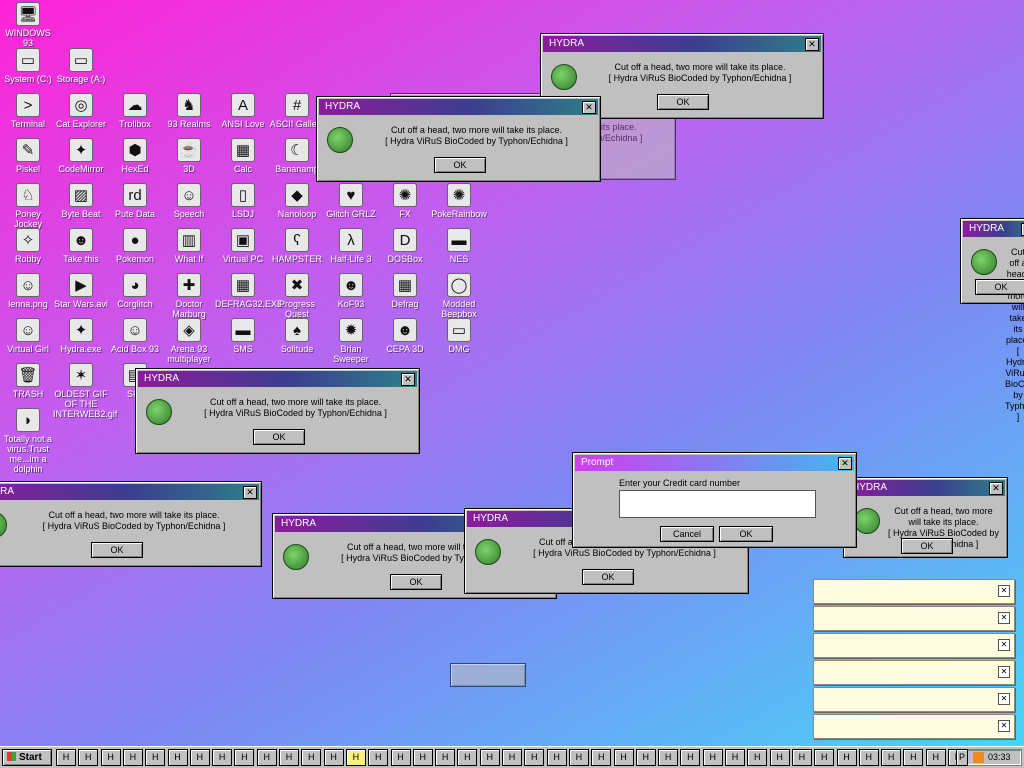 Image resolution: width=1024 pixels, height=768 pixels. Describe the element at coordinates (81, 246) in the screenshot. I see `desktop-icon: ☻ Take this` at that location.